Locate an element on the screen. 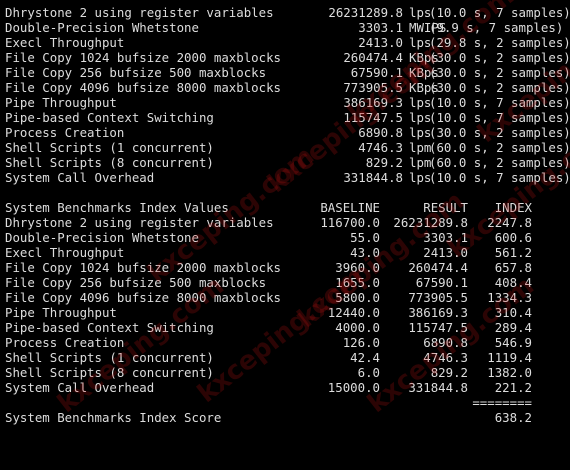 This screenshot has width=570, height=470. result-value: 829.2 is located at coordinates (384, 162).